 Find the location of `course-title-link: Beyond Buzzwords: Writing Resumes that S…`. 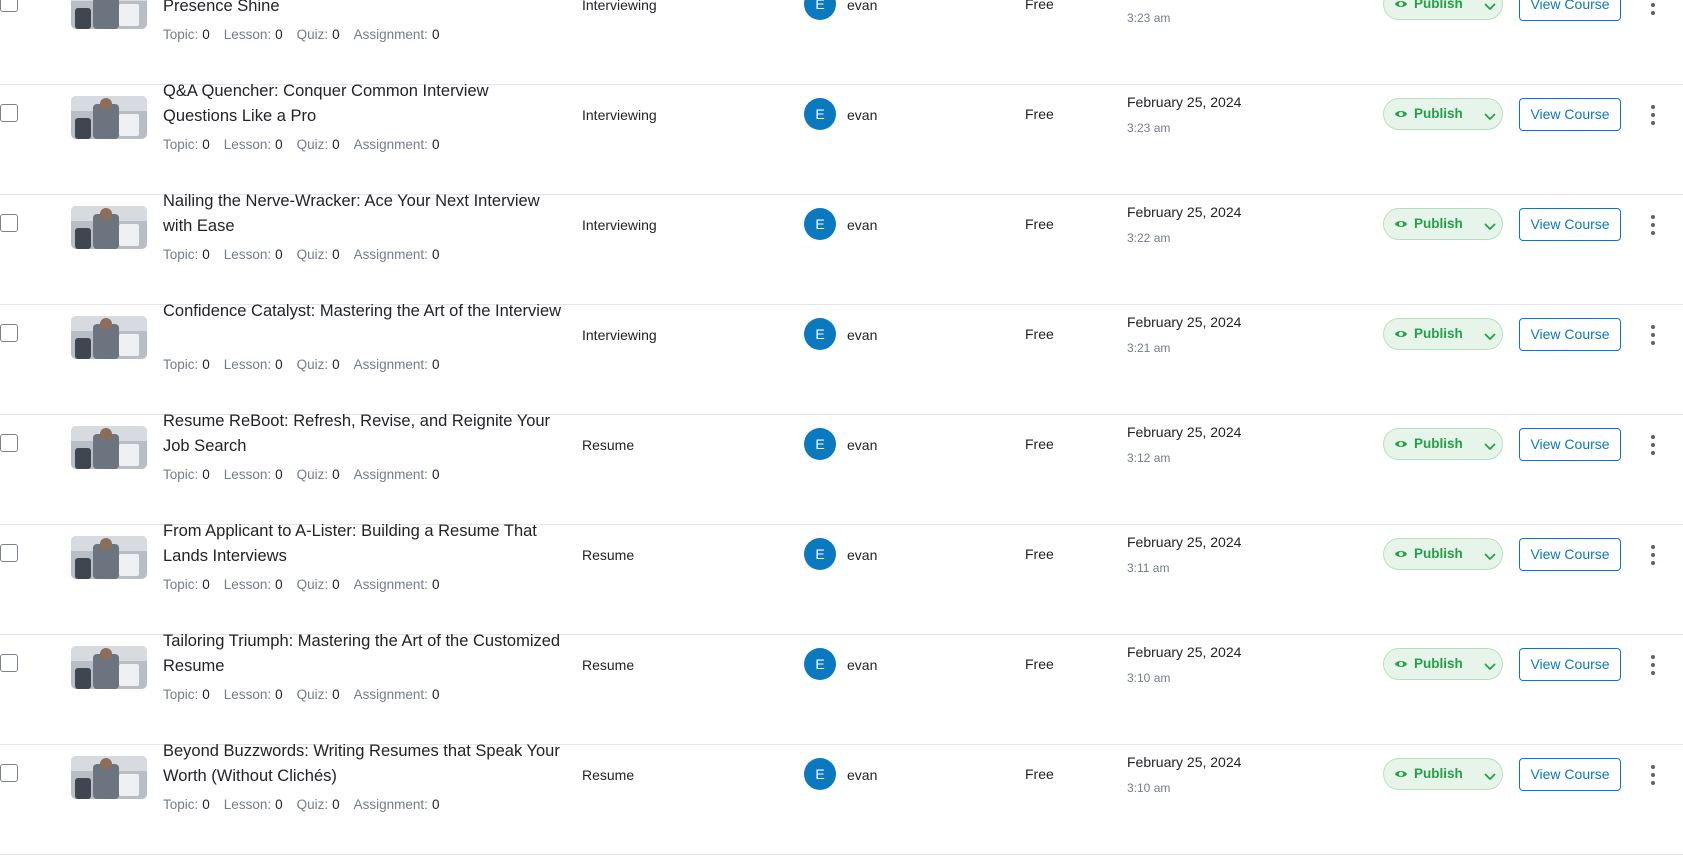

course-title-link: Beyond Buzzwords: Writing Resumes that S… is located at coordinates (363, 764).